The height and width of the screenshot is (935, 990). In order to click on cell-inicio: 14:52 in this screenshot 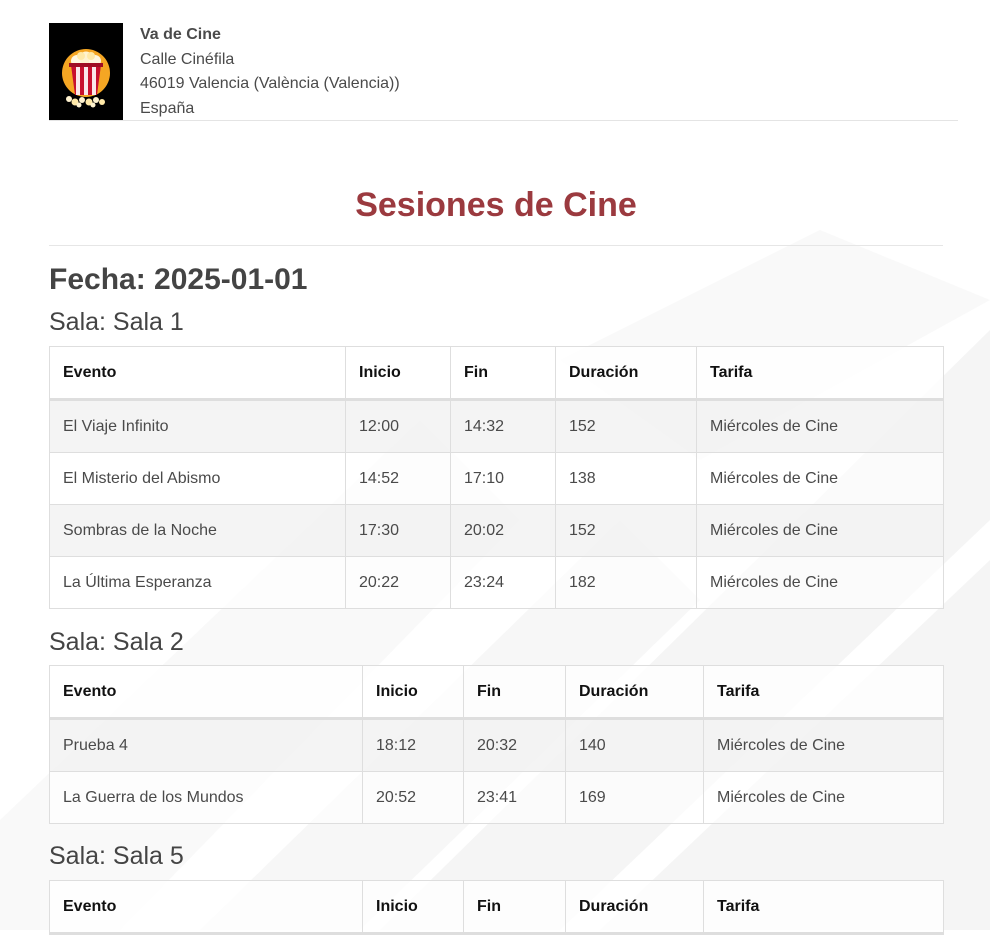, I will do `click(398, 478)`.